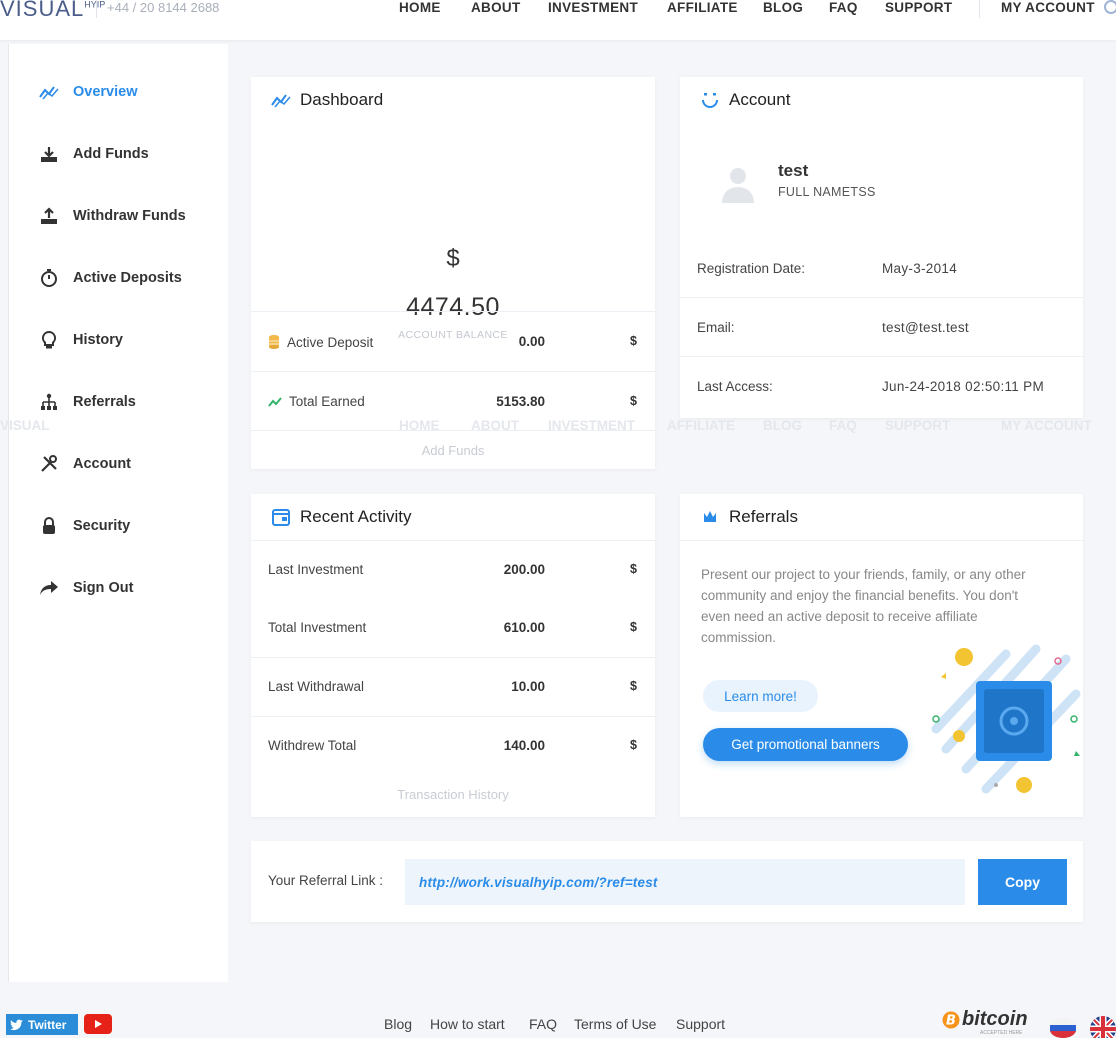  Describe the element at coordinates (918, 7) in the screenshot. I see `nav-support: SUPPORT` at that location.